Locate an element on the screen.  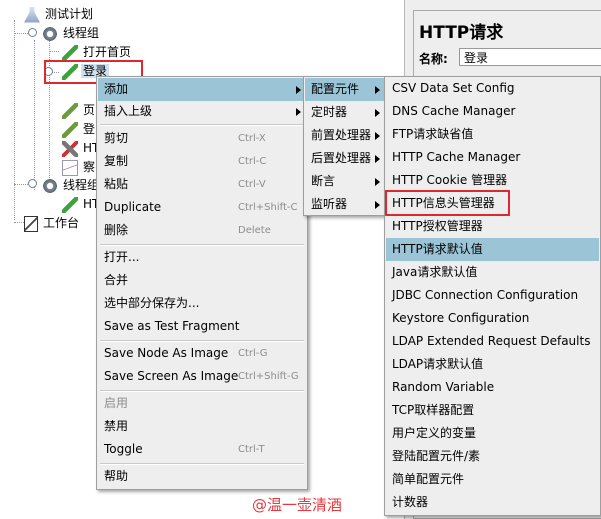
menu-item-paste: 粘贴 Ctrl-V is located at coordinates (202, 184).